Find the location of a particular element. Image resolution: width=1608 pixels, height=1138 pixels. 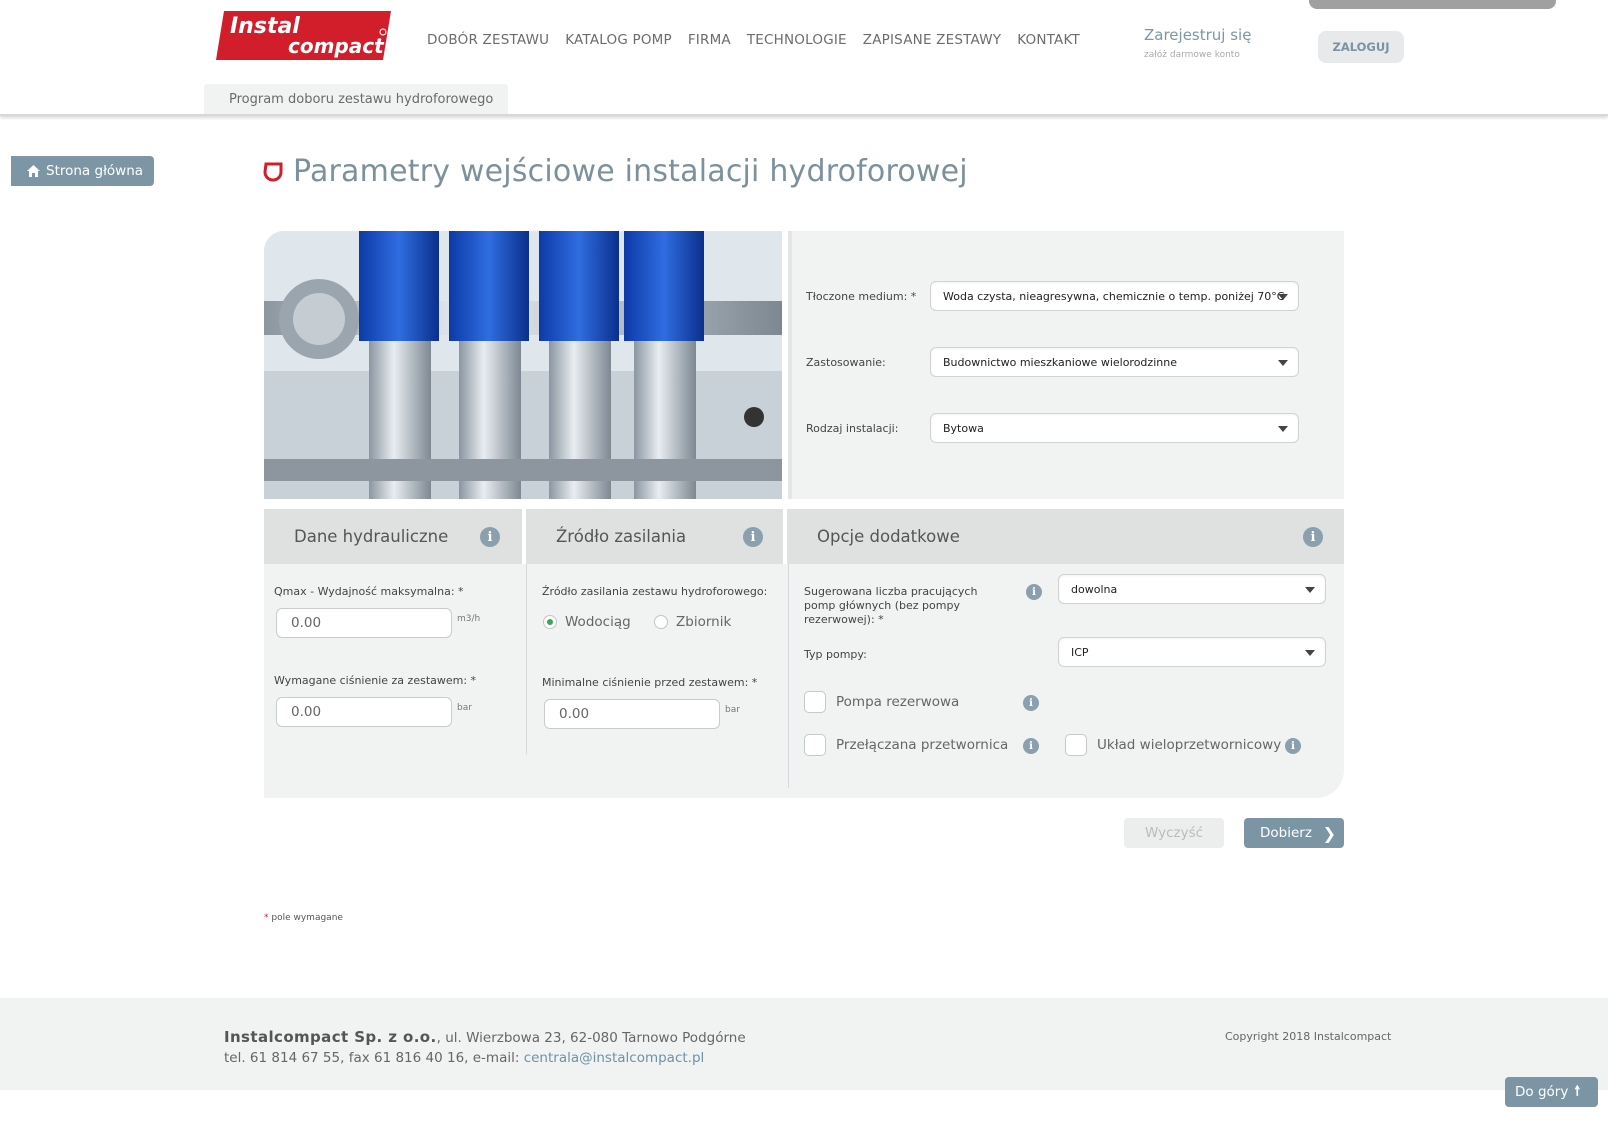

install-row: Rodzaj instalacji: Bytowa is located at coordinates (1052, 428).